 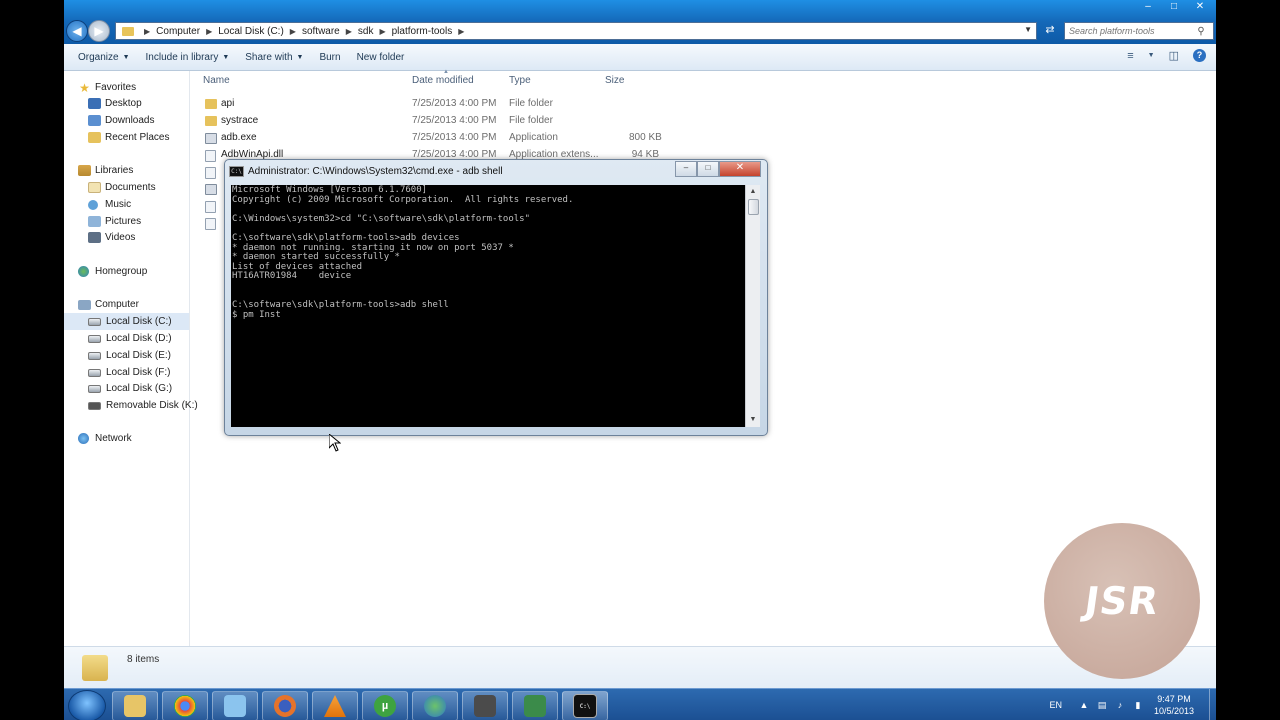 I want to click on nav-drive-c: Local Disk (C:), so click(x=126, y=321).